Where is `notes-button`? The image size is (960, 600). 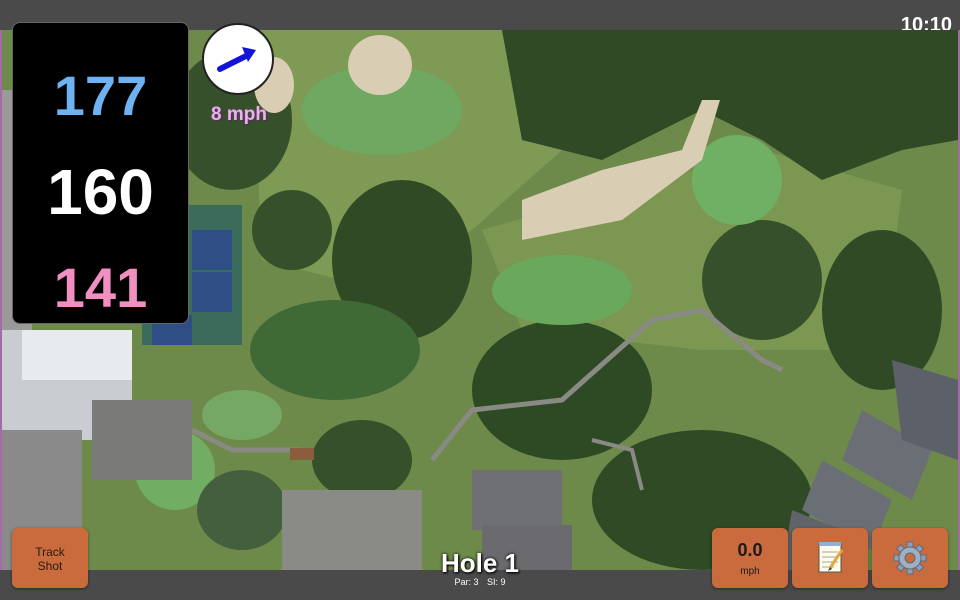
notes-button is located at coordinates (830, 558).